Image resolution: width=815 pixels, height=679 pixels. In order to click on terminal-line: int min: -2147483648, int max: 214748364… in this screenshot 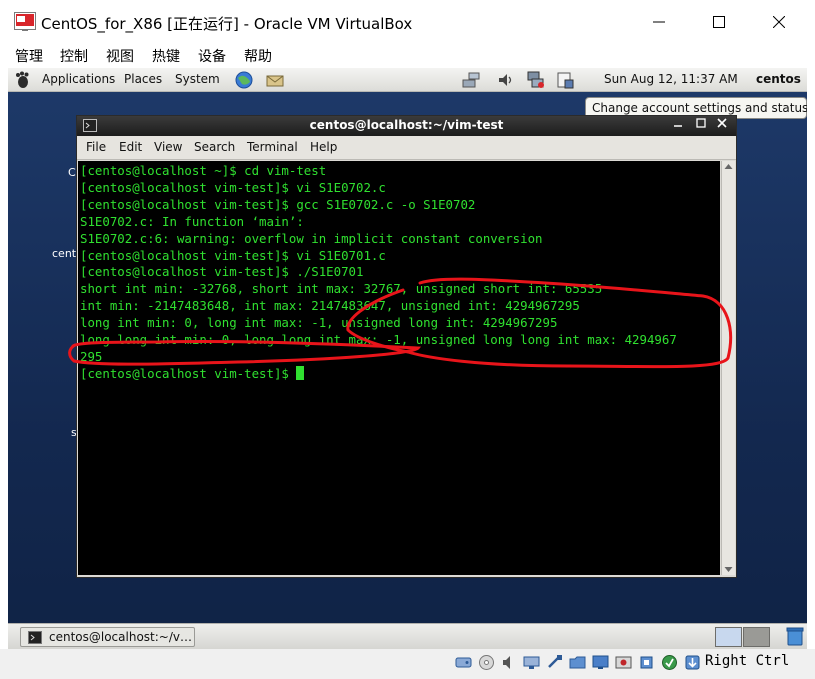, I will do `click(330, 306)`.